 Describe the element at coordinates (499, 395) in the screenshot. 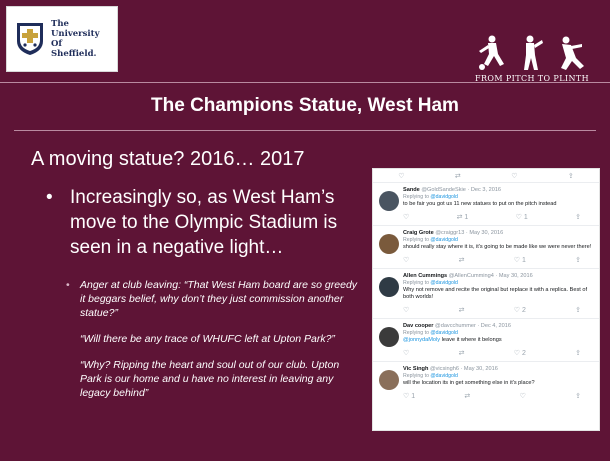

I see `tweet-actions: ♡ 1 ⇄ ♡ ⇪` at that location.